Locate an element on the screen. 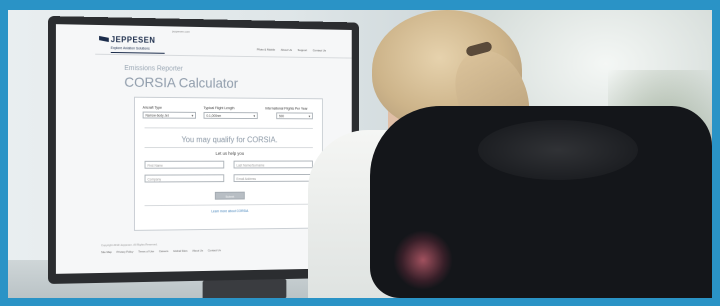  brand-tagline: Explore Aviation Solutions is located at coordinates (130, 48).